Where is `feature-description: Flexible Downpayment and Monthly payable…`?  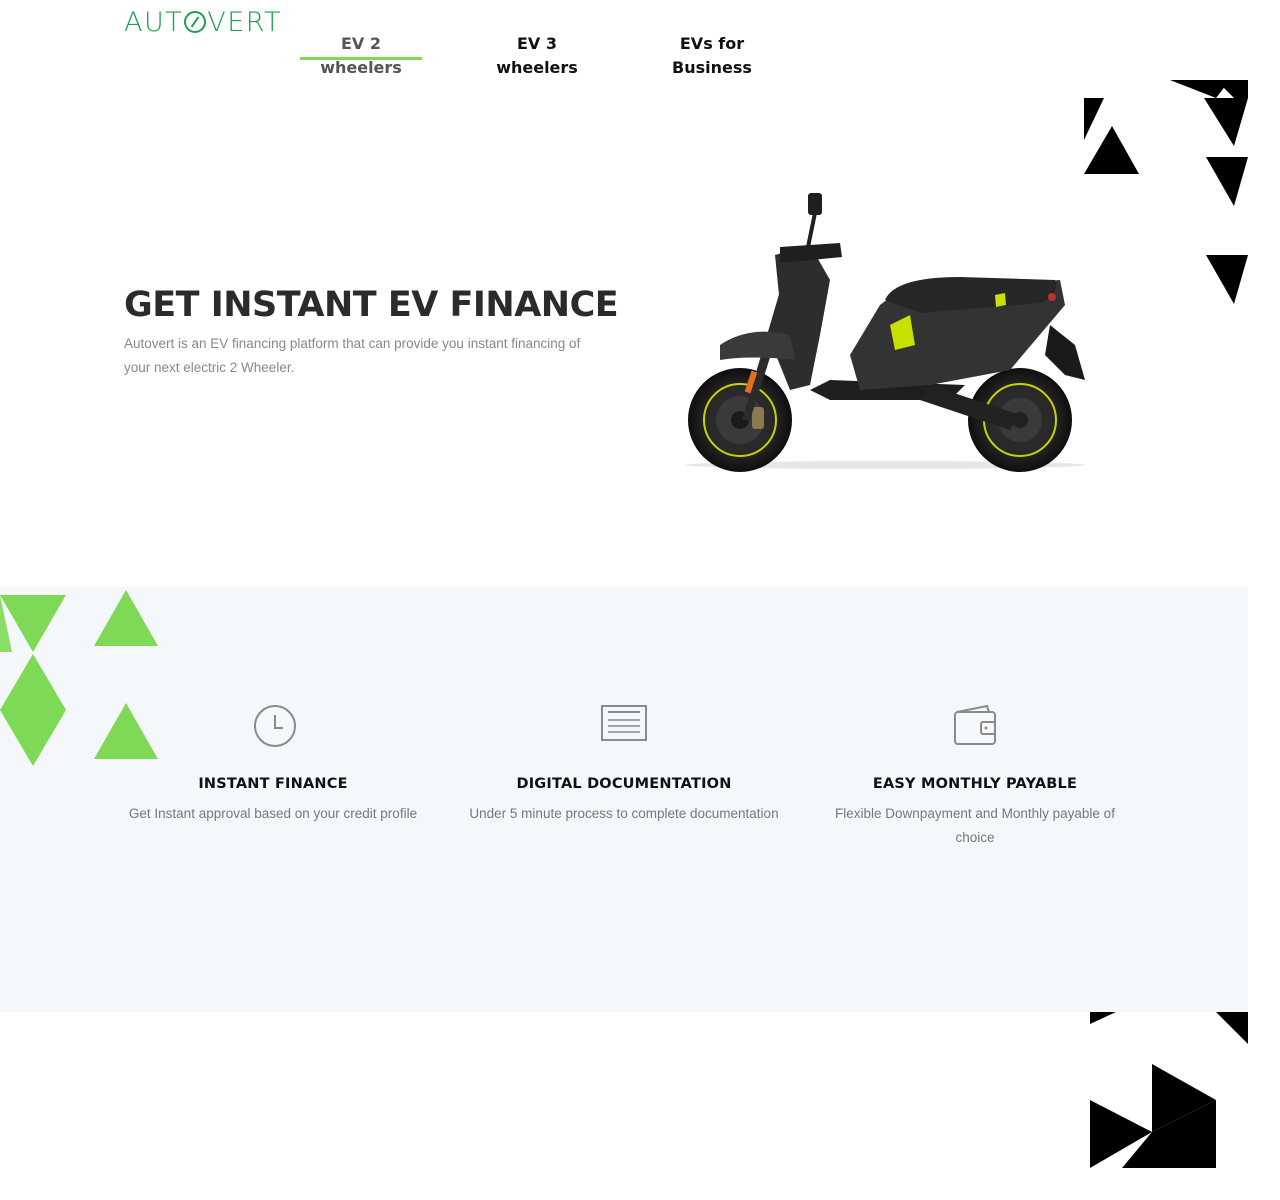 feature-description: Flexible Downpayment and Monthly payable… is located at coordinates (975, 825).